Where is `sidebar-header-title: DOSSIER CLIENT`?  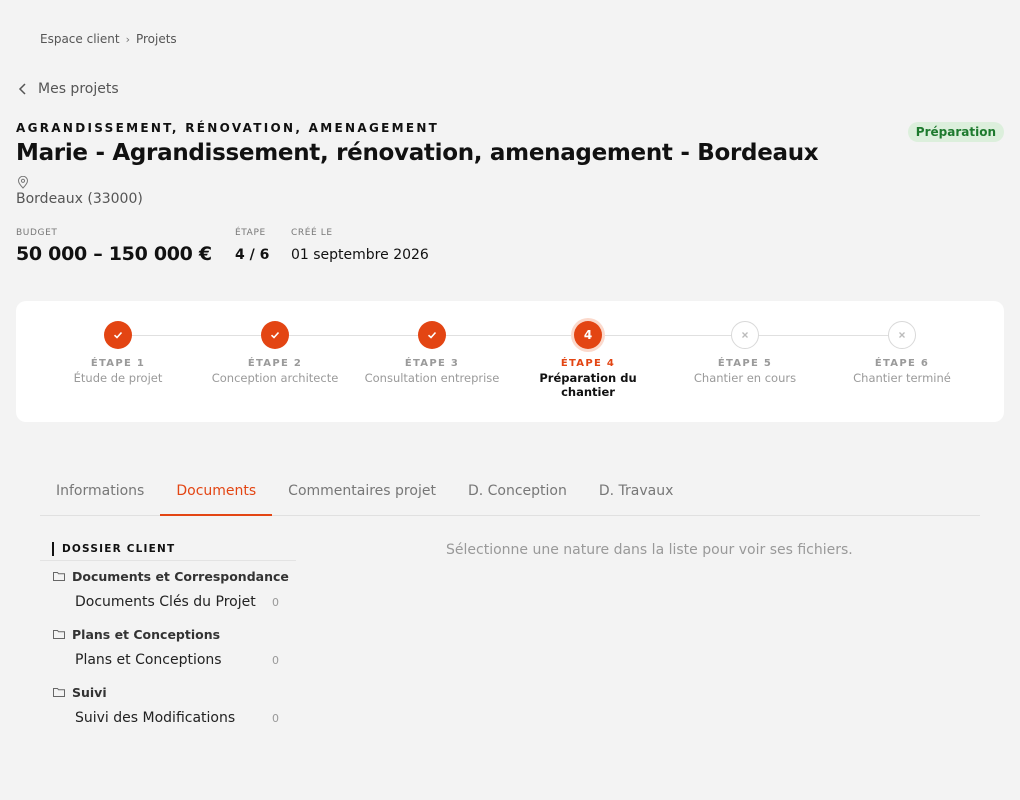
sidebar-header-title: DOSSIER CLIENT is located at coordinates (119, 548).